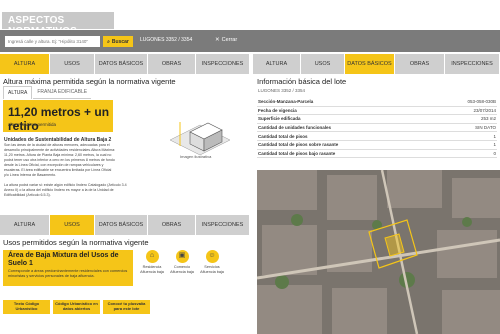  I want to click on building-illustration, so click(200, 139).